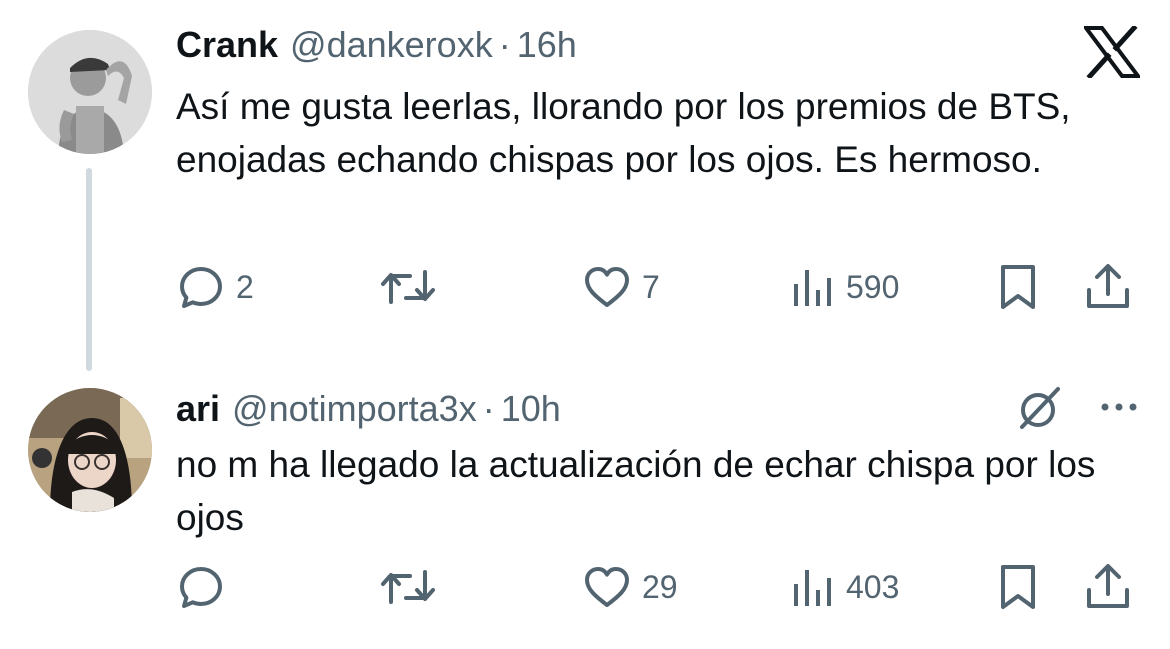 This screenshot has width=1170, height=649. I want to click on like-button: 29, so click(630, 587).